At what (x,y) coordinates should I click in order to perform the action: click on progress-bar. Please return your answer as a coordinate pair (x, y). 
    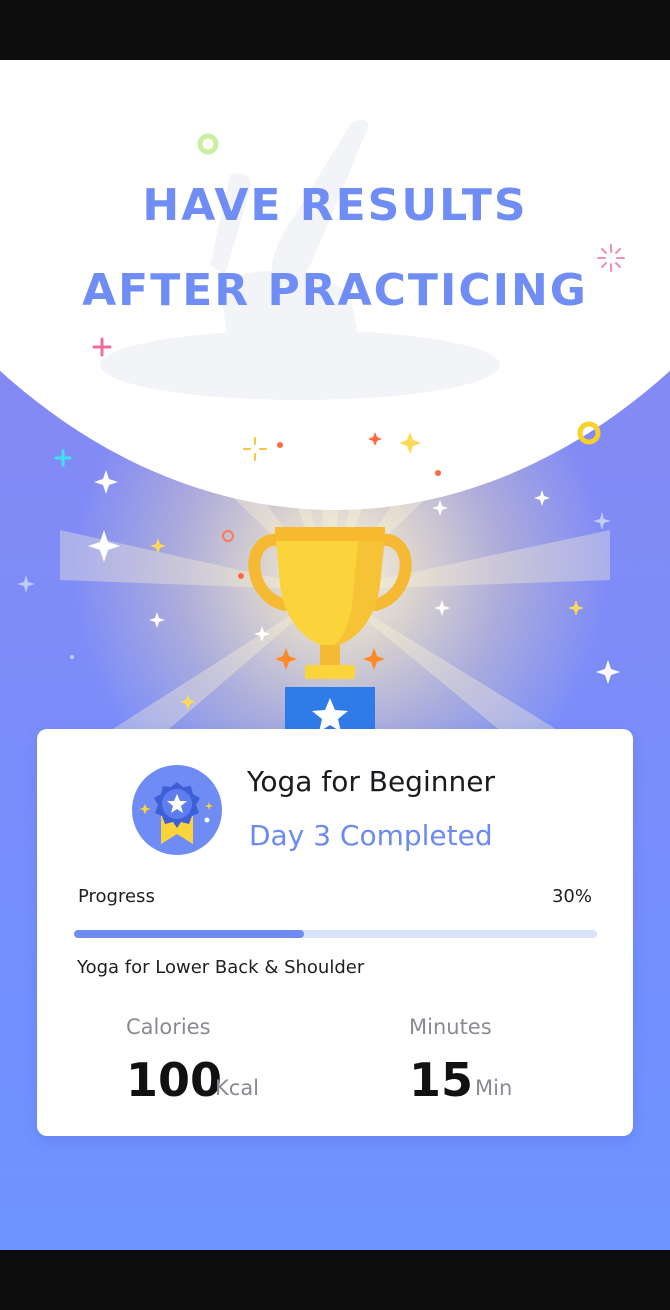
    Looking at the image, I should click on (335, 934).